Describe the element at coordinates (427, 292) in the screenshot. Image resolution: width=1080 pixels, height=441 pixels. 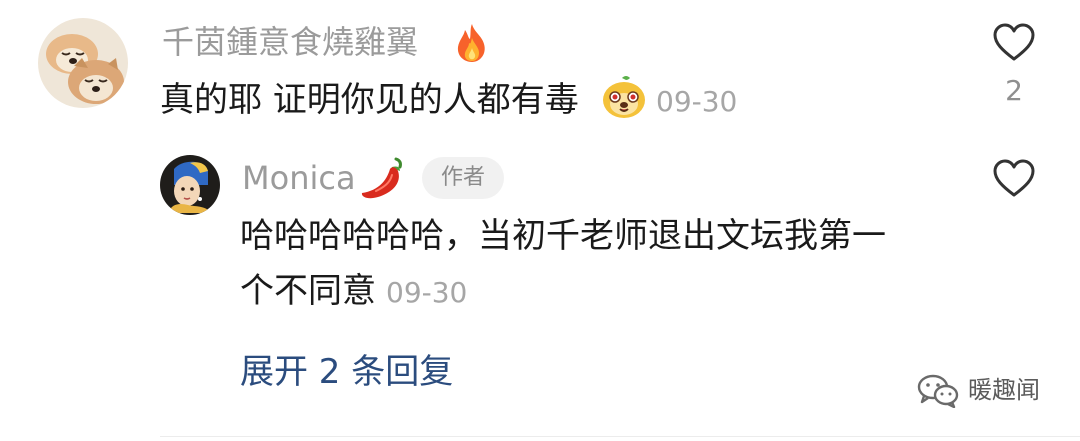
I see `reply-timestamp: 09-30` at that location.